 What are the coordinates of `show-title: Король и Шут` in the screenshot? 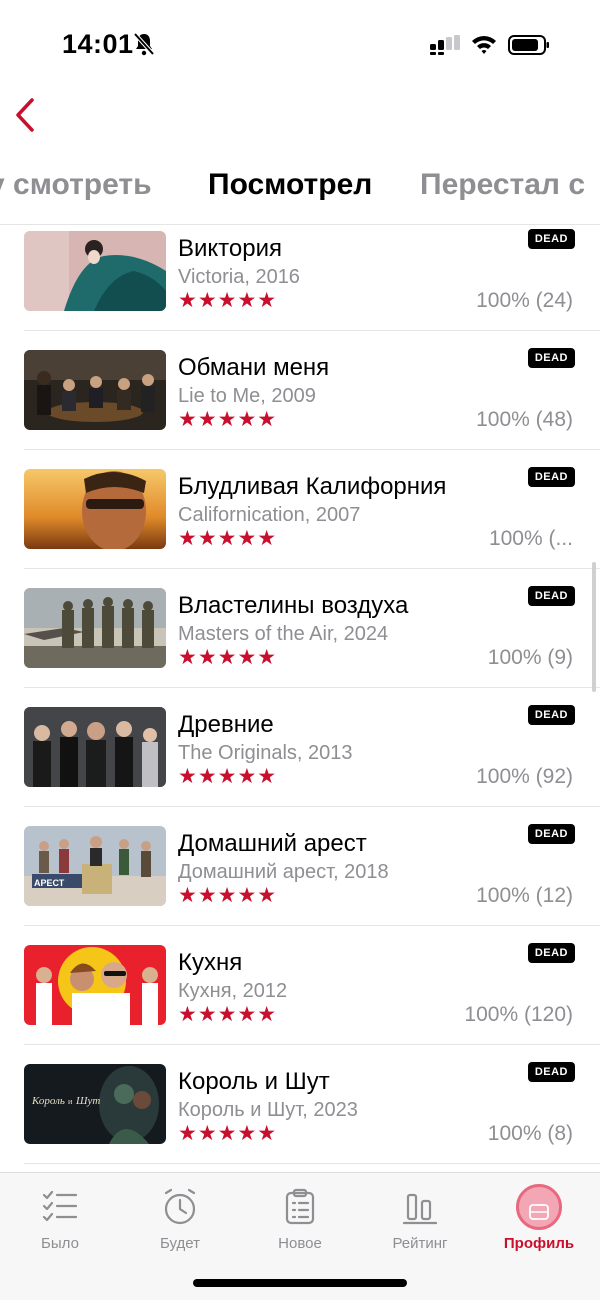 It's located at (254, 1081).